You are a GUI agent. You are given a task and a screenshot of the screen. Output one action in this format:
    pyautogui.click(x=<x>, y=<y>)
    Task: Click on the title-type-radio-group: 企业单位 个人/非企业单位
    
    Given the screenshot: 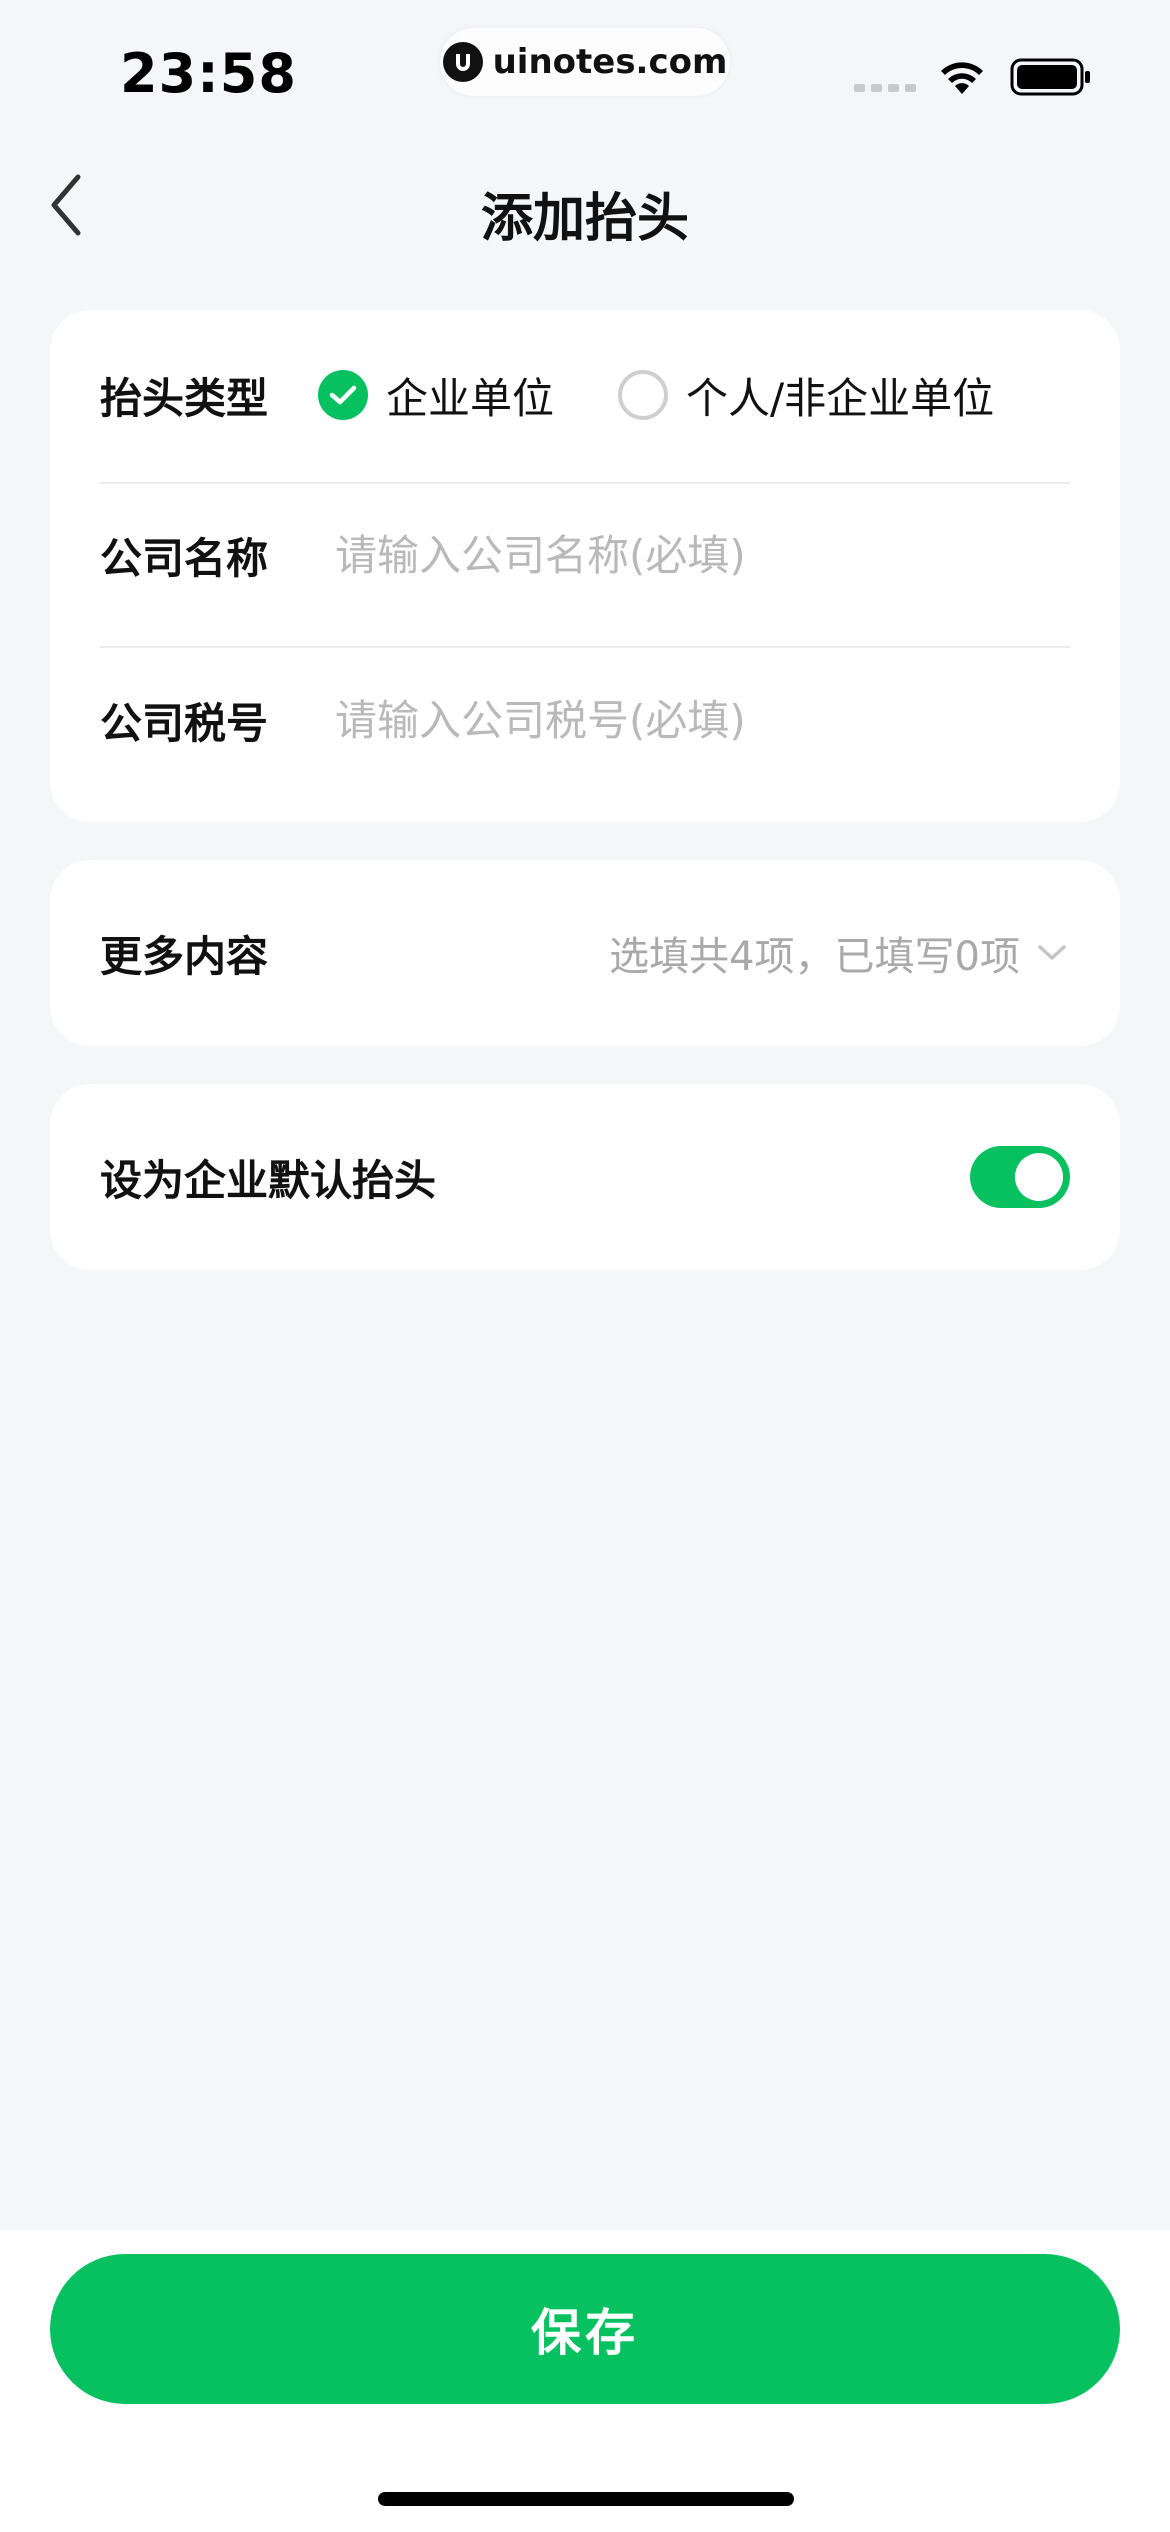 What is the action you would take?
    pyautogui.click(x=656, y=395)
    